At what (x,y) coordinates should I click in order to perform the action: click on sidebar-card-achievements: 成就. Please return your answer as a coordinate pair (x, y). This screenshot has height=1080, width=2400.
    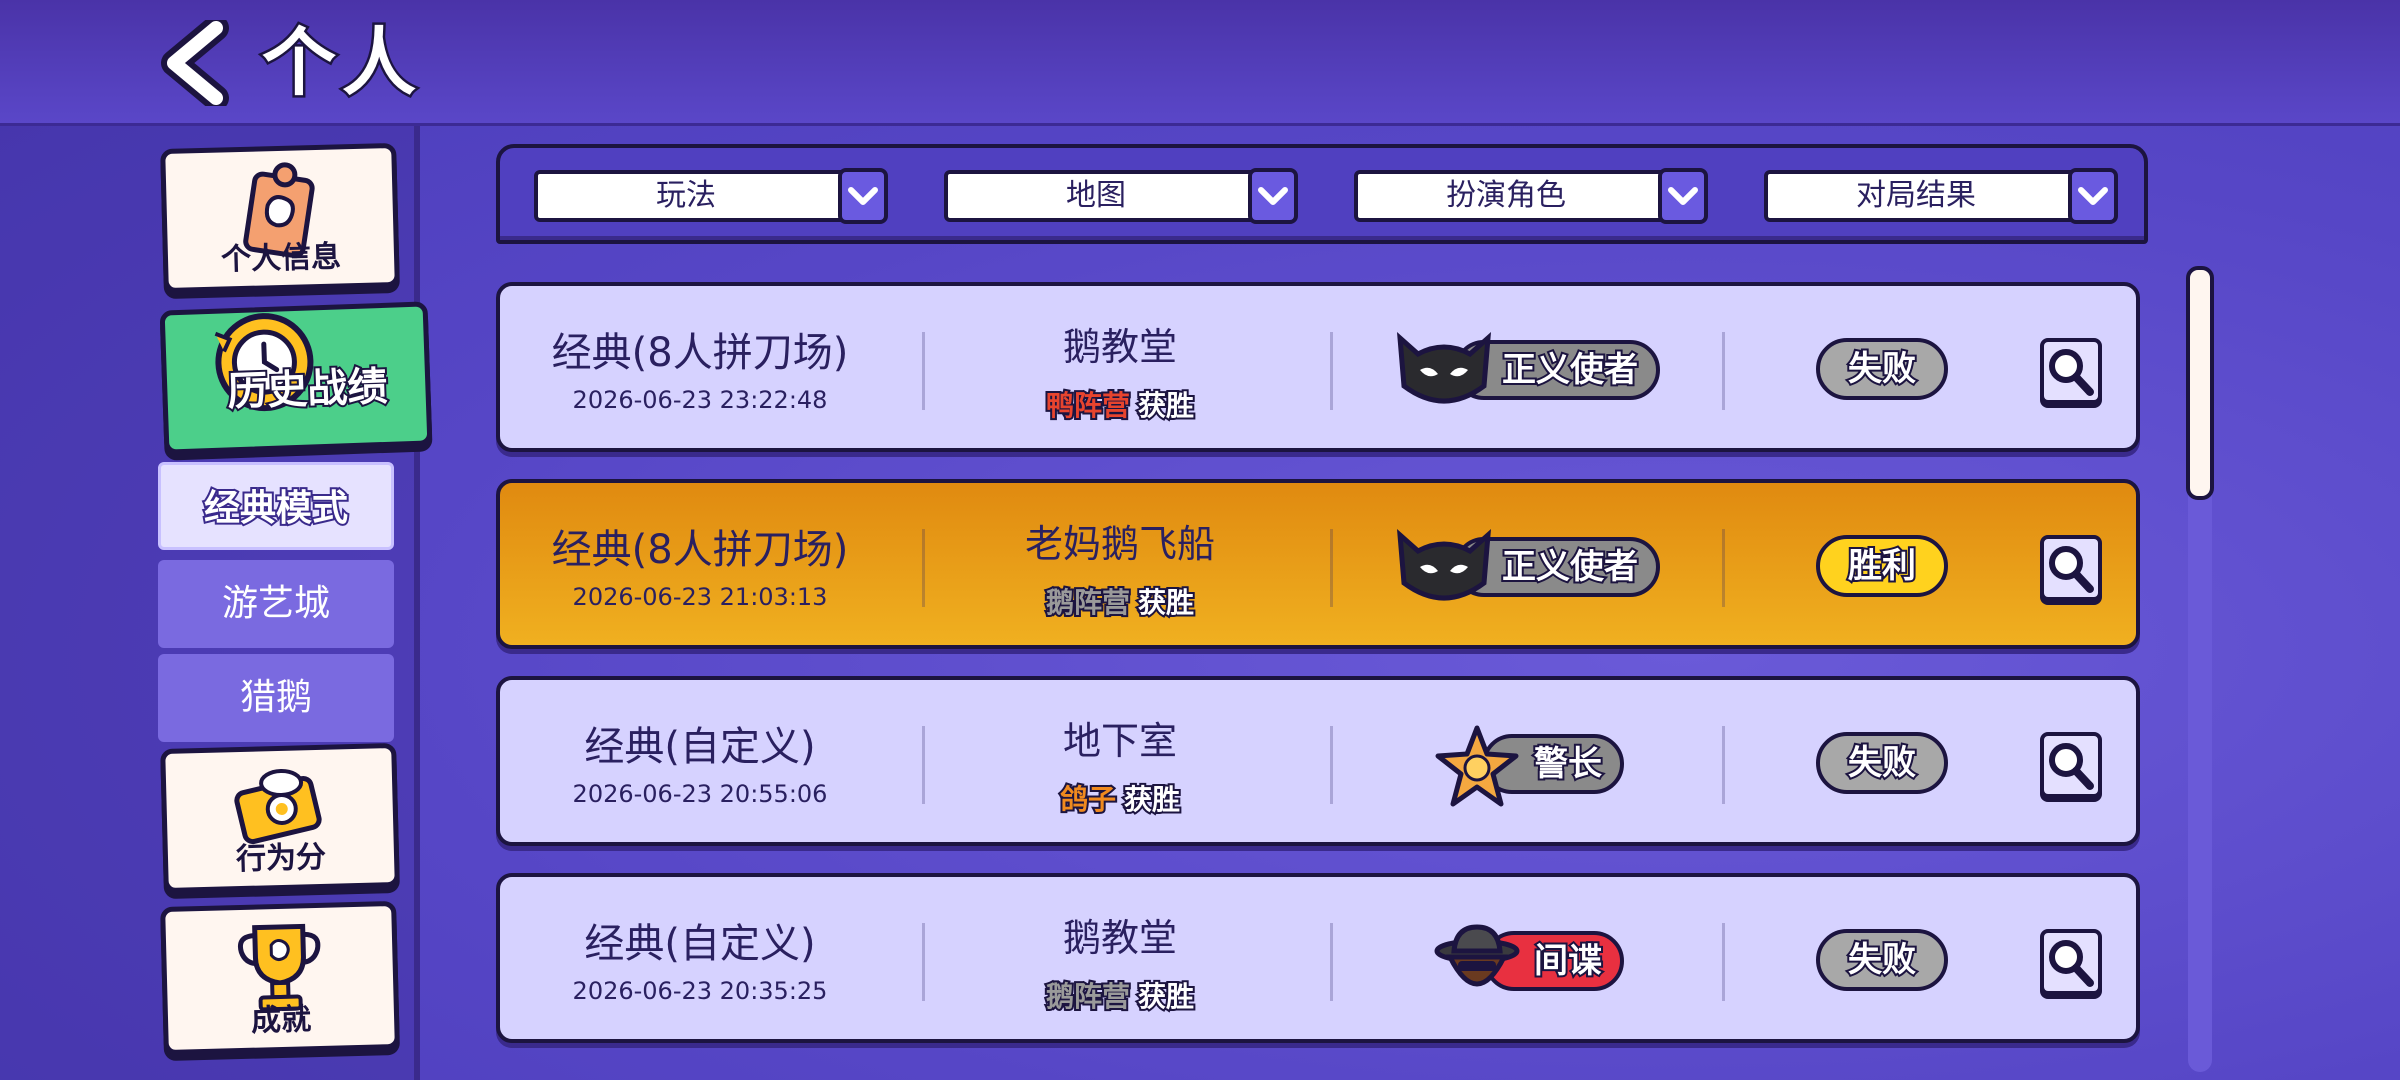
    Looking at the image, I should click on (280, 978).